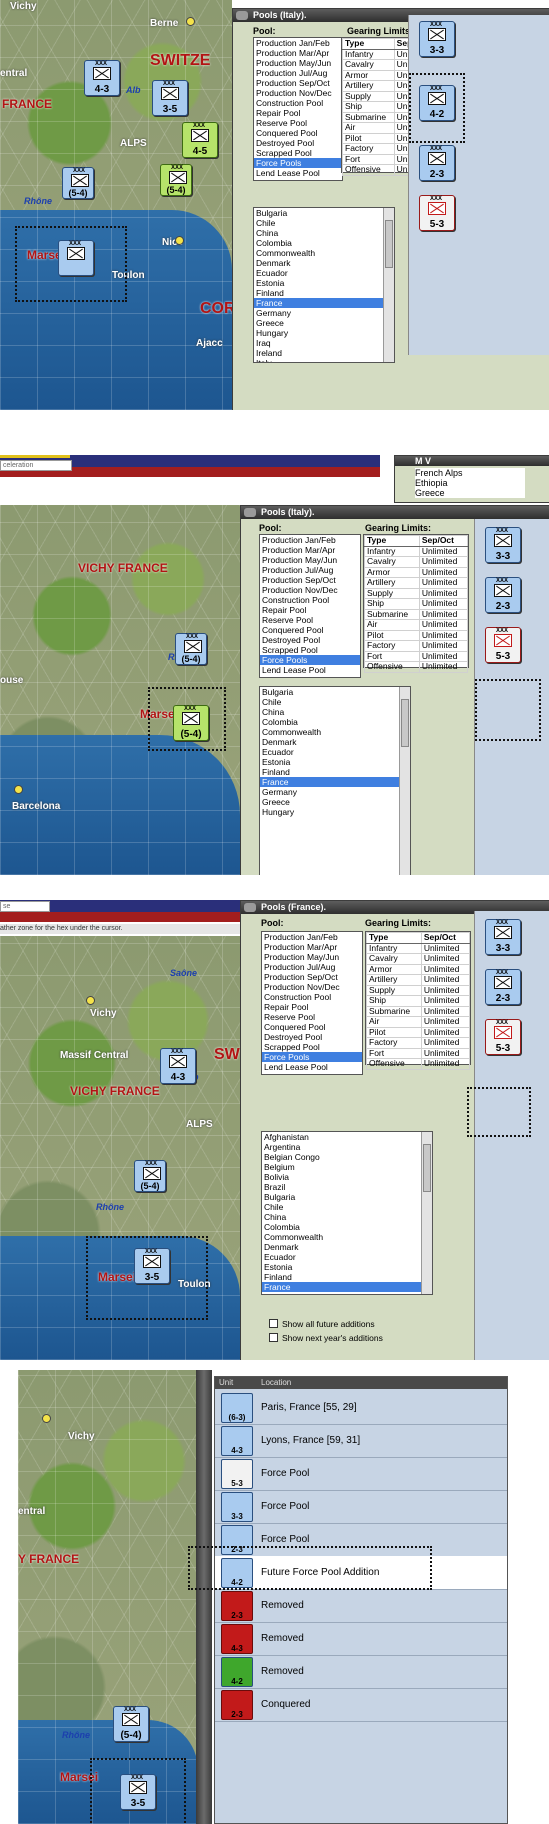 This screenshot has height=1824, width=549. I want to click on list-item: Ethiopia, so click(470, 483).